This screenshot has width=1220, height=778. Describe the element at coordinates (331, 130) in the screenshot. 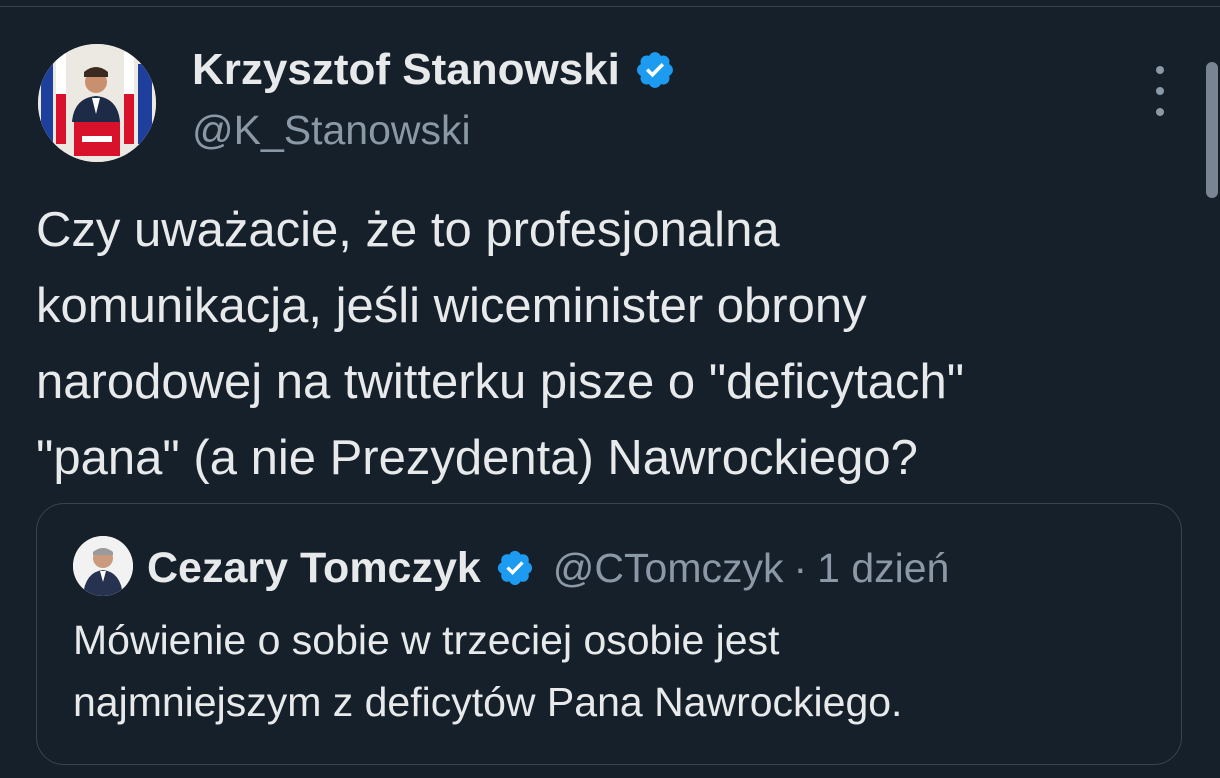

I see `author-handle: @K_Stanowski` at that location.